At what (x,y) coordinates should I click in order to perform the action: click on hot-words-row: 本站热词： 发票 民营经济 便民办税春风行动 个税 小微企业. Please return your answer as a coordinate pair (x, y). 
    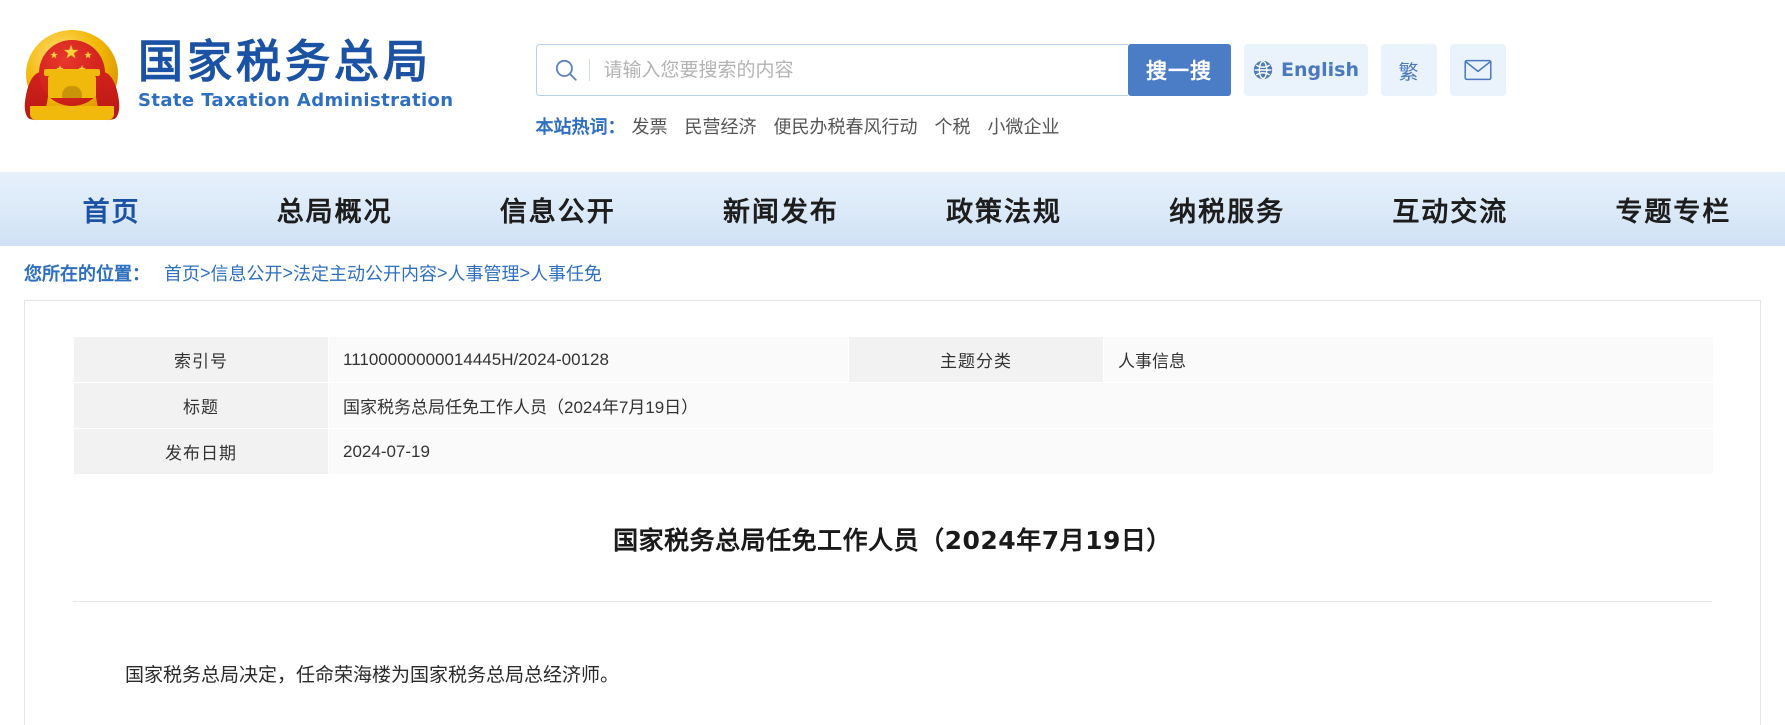
    Looking at the image, I should click on (1021, 126).